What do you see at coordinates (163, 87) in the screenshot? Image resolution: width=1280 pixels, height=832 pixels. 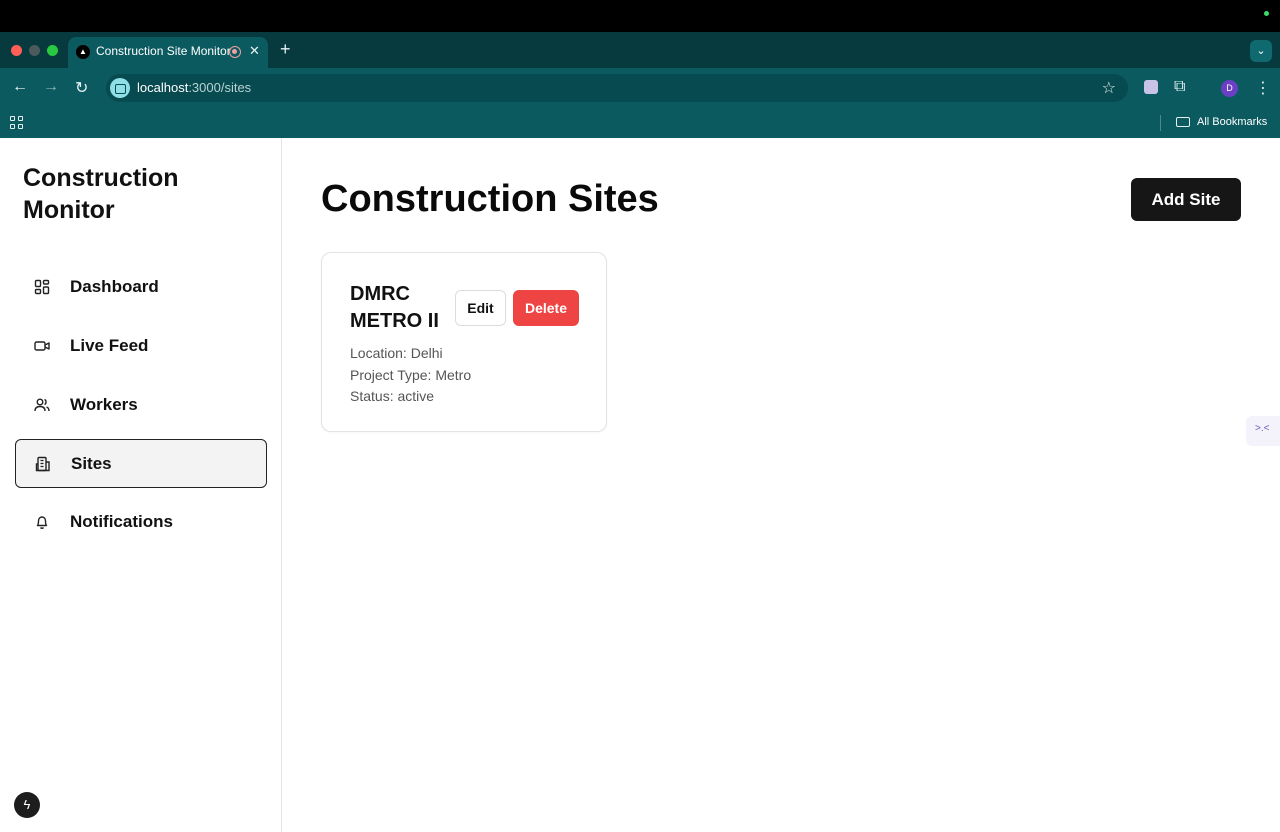 I see `url-host: localhost` at bounding box center [163, 87].